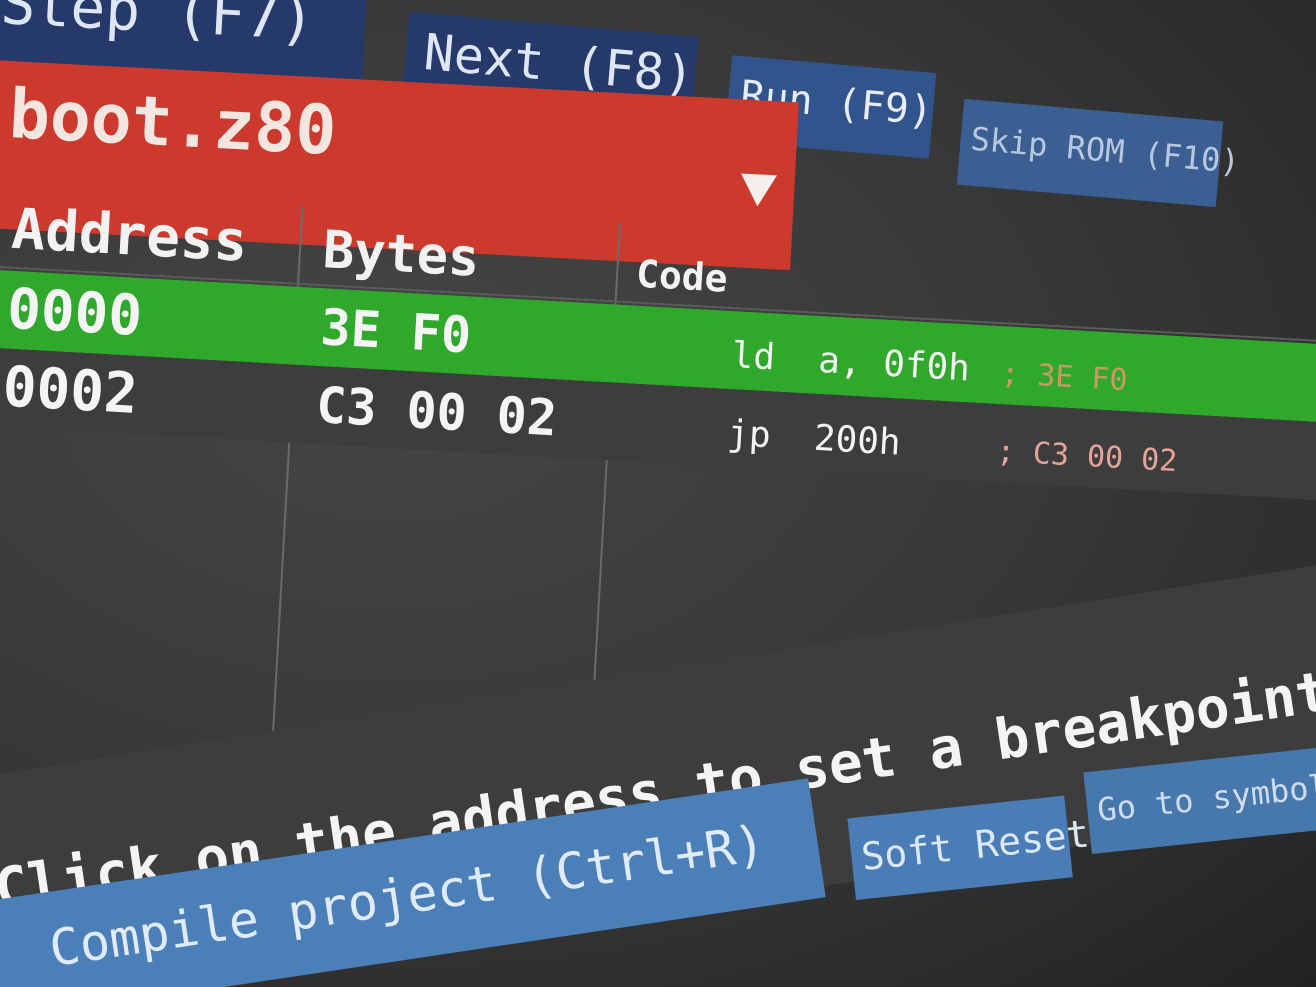  I want to click on row-address: 0002, so click(70, 391).